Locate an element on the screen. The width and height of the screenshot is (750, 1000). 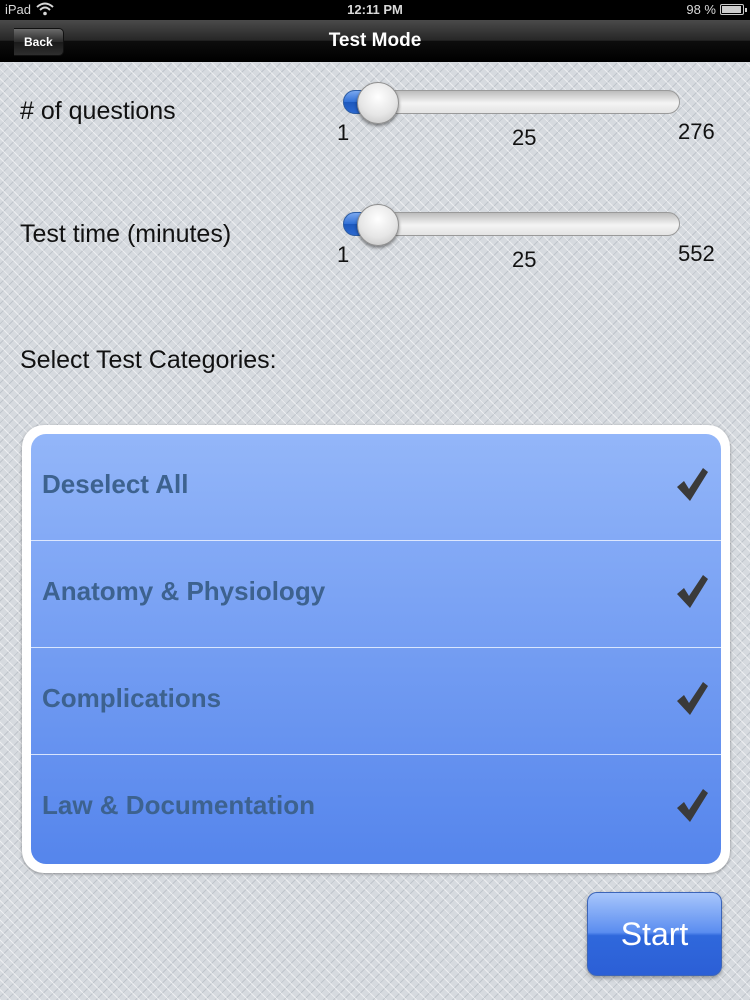
questions-slider-thumb is located at coordinates (378, 103).